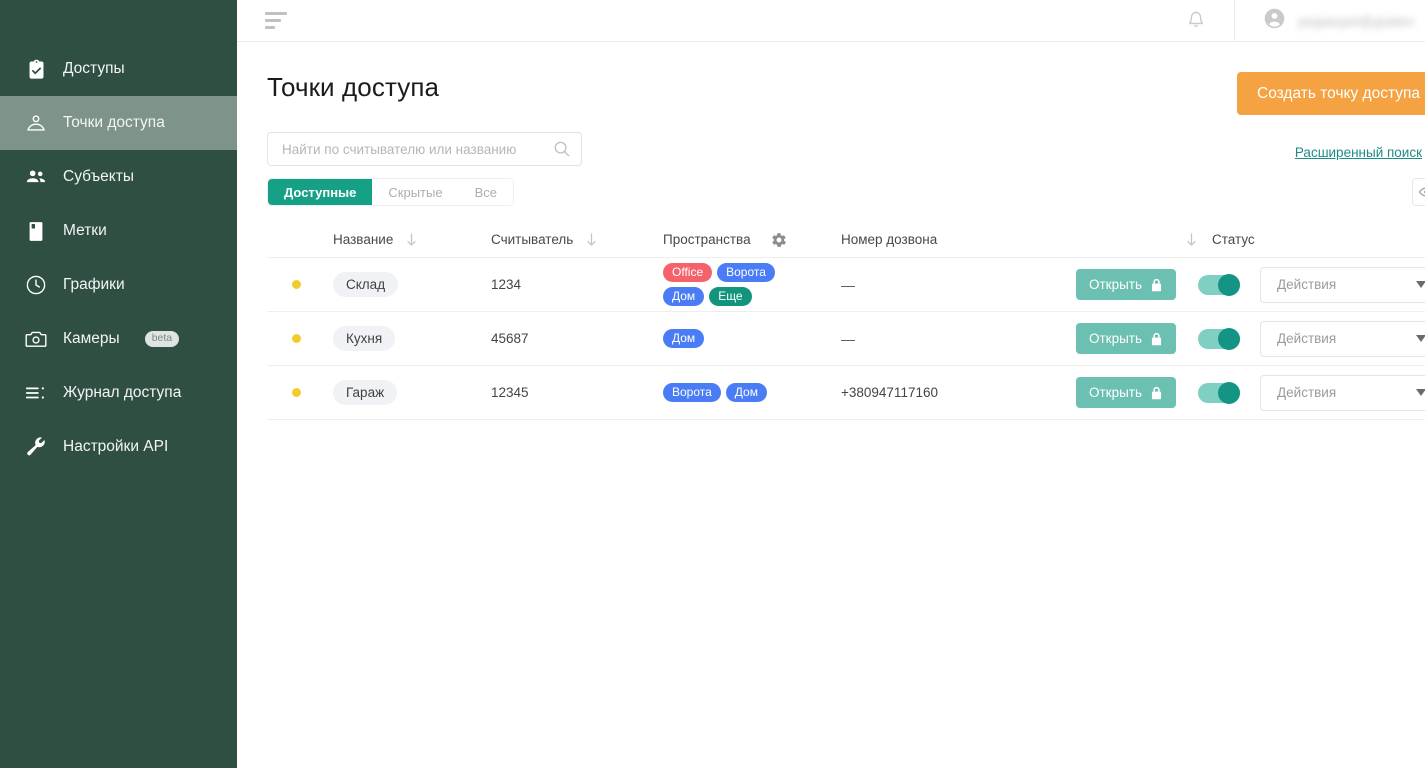  Describe the element at coordinates (1331, 93) in the screenshot. I see `create-access-point-button: Создать точку доступа` at that location.